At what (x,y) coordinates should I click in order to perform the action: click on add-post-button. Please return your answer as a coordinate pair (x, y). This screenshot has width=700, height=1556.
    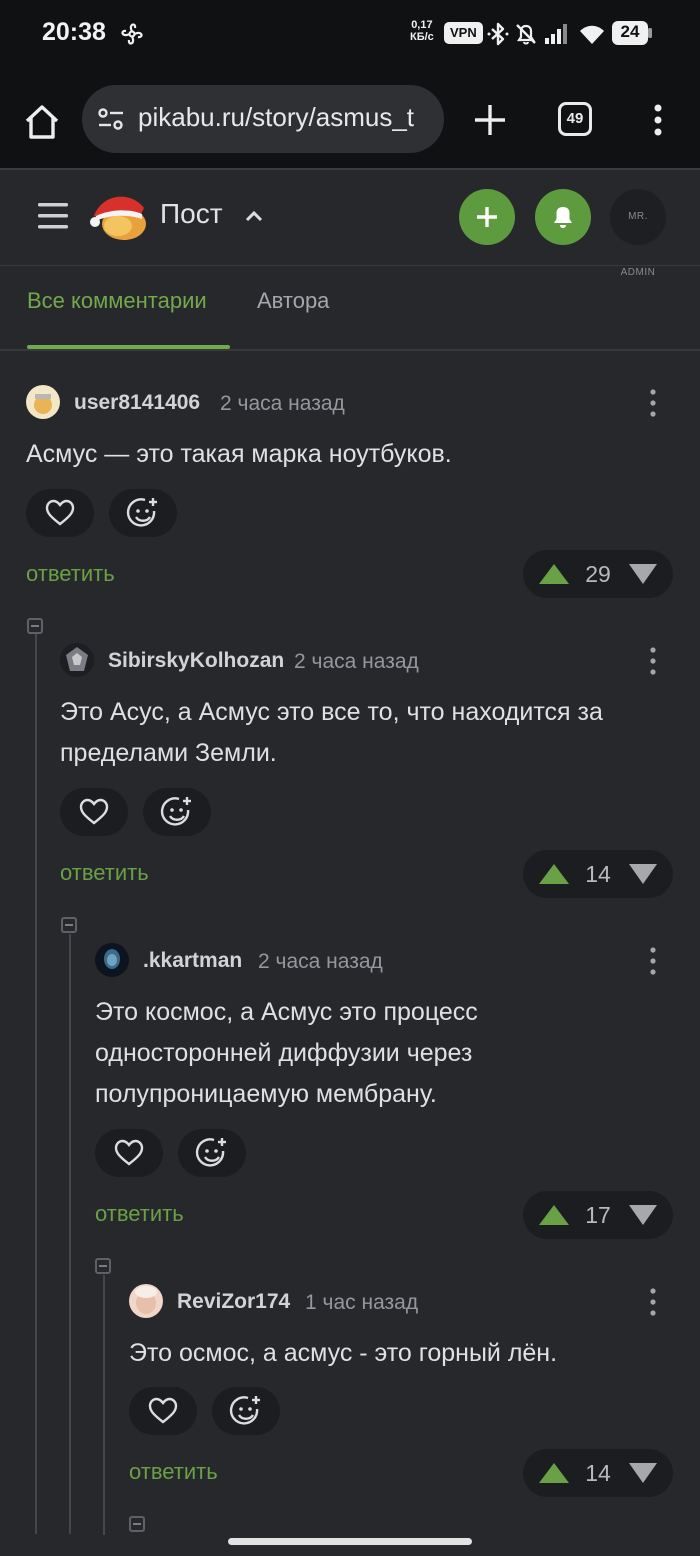
    Looking at the image, I should click on (487, 217).